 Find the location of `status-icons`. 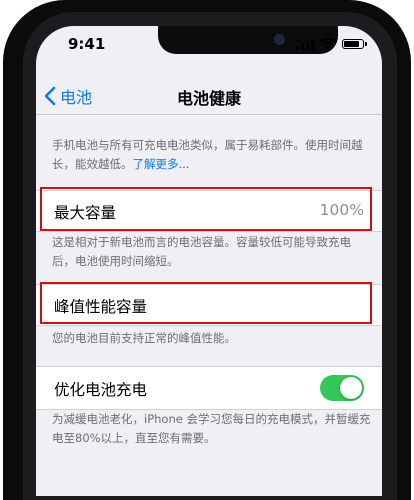

status-icons is located at coordinates (331, 44).